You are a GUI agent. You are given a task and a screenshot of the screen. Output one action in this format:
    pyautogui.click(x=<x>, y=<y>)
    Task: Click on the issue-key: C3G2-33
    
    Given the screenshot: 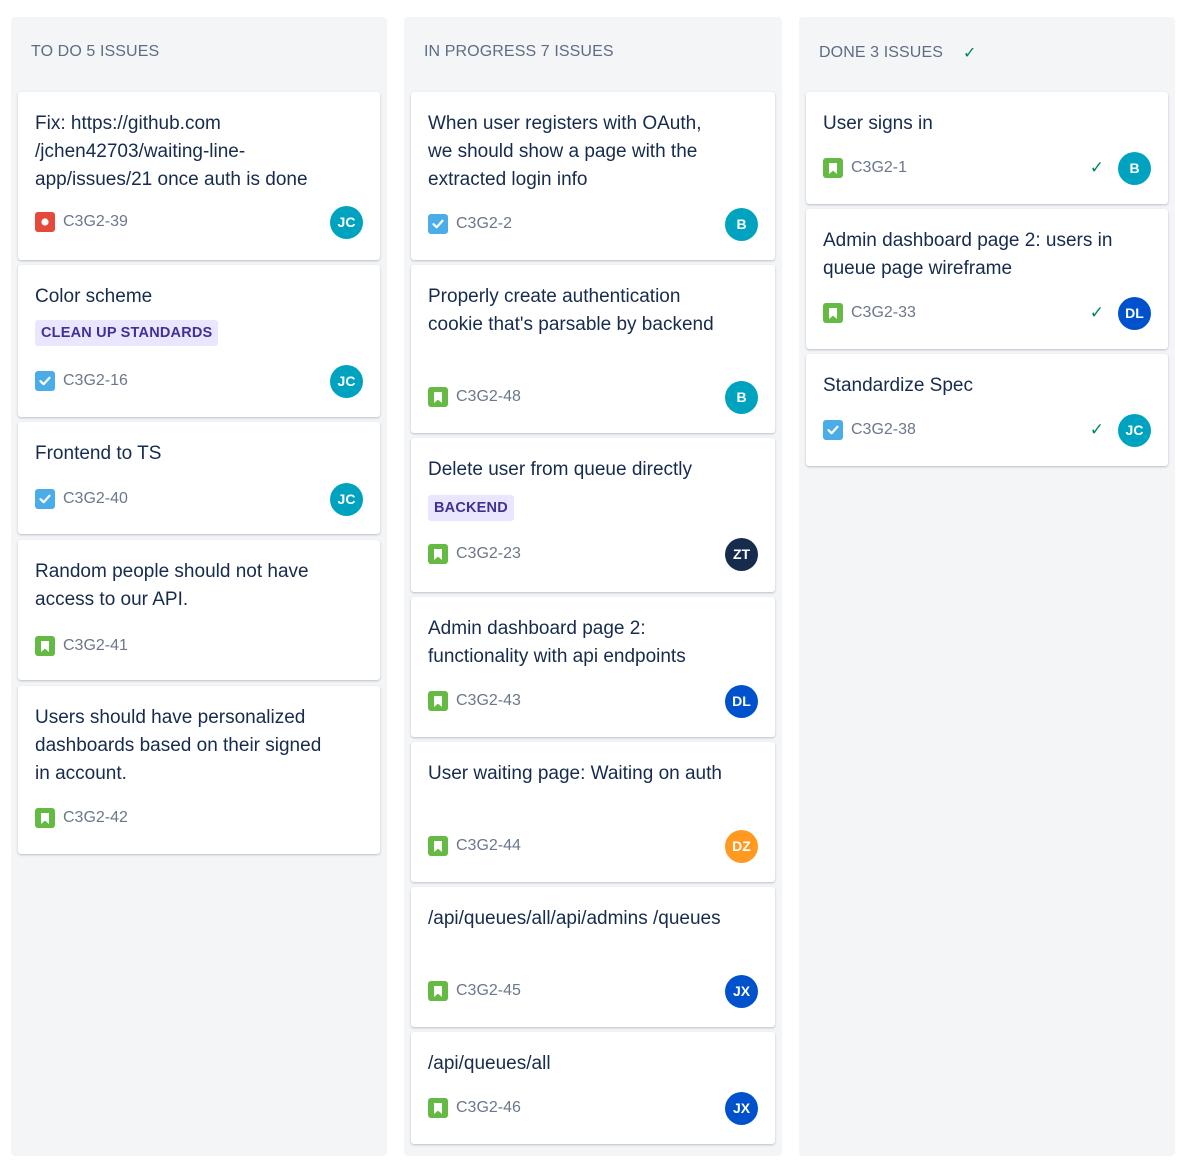 What is the action you would take?
    pyautogui.click(x=883, y=313)
    